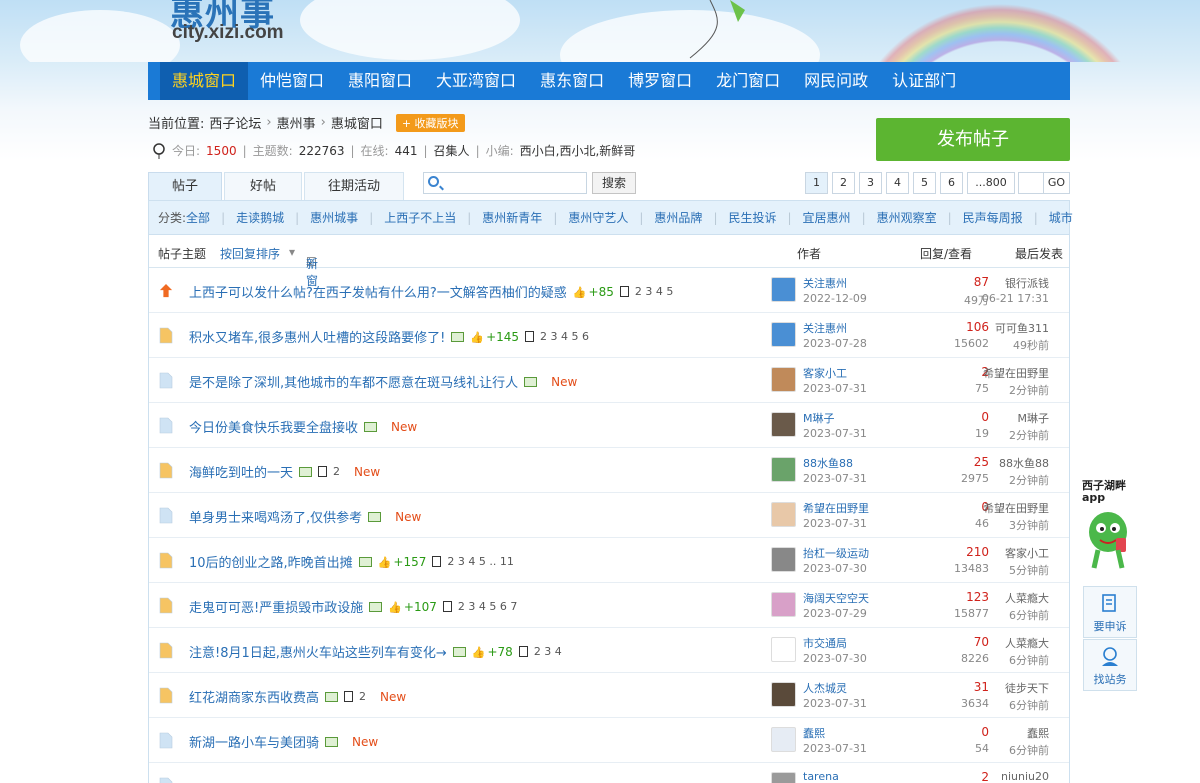 This screenshot has width=1200, height=783. I want to click on last-post-time: 49秒前, so click(999, 345).